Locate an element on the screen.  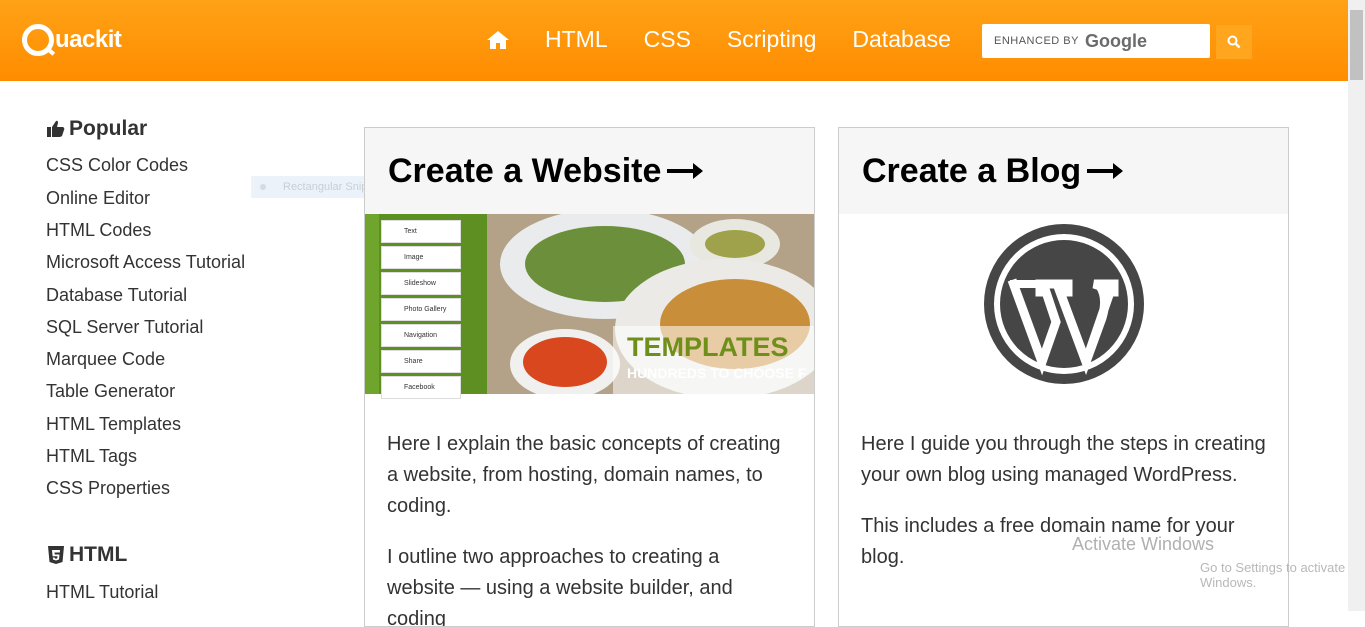
sidebar-link: CSS Properties is located at coordinates (108, 488).